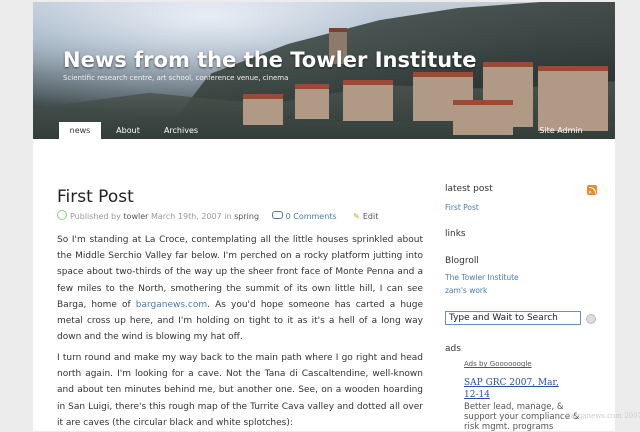 This screenshot has height=432, width=640. Describe the element at coordinates (356, 216) in the screenshot. I see `pencil-icon: ✎` at that location.